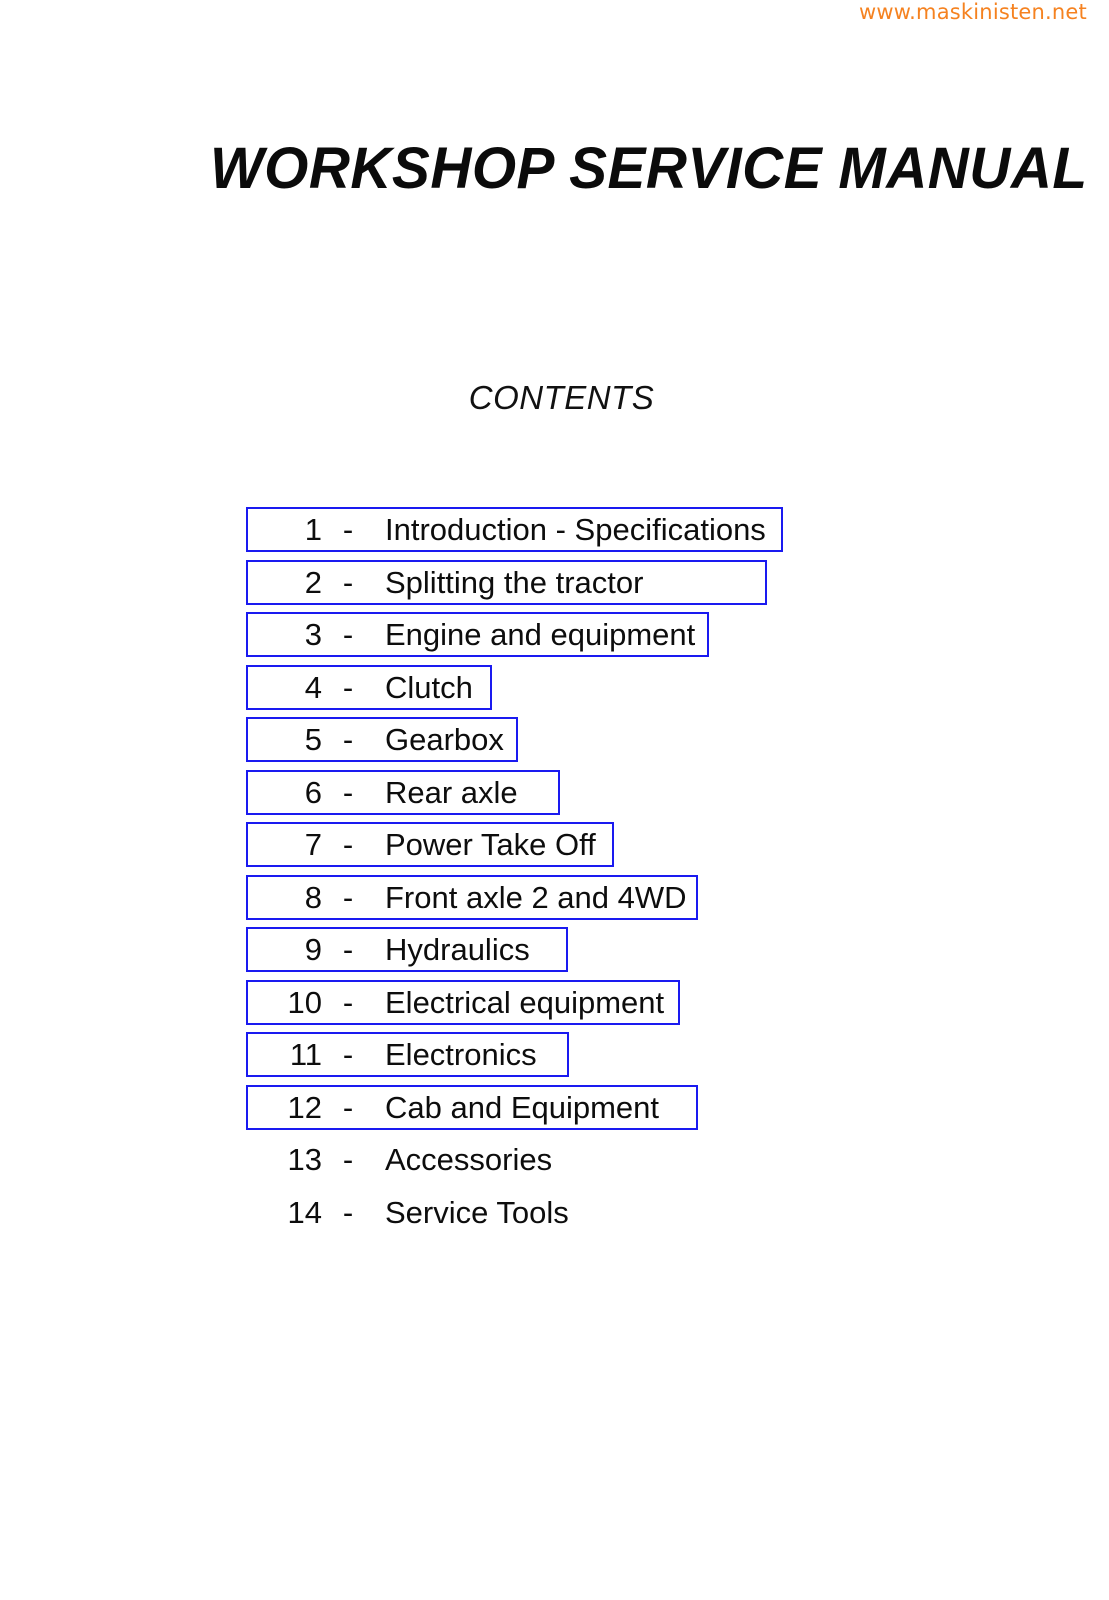  What do you see at coordinates (313, 634) in the screenshot?
I see `toc-chapter-number: 3` at bounding box center [313, 634].